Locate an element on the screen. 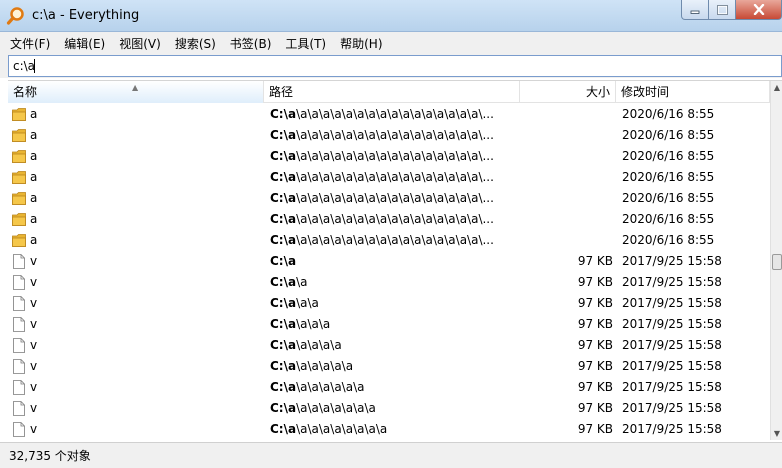 The width and height of the screenshot is (782, 468). minimize-icon is located at coordinates (695, 12).